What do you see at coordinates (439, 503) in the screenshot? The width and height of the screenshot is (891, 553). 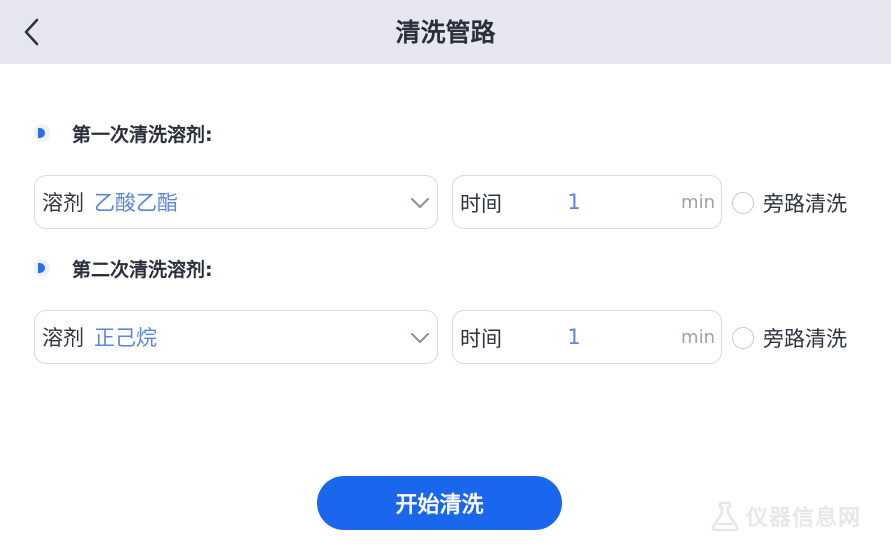 I see `start-cleaning-button: 开始清洗` at bounding box center [439, 503].